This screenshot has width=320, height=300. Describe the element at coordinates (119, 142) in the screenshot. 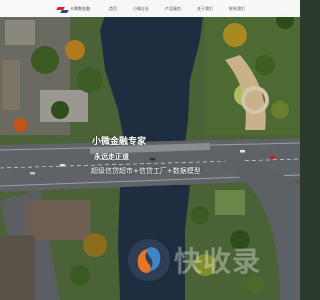

I see `hero-title: 小微金融专家` at that location.